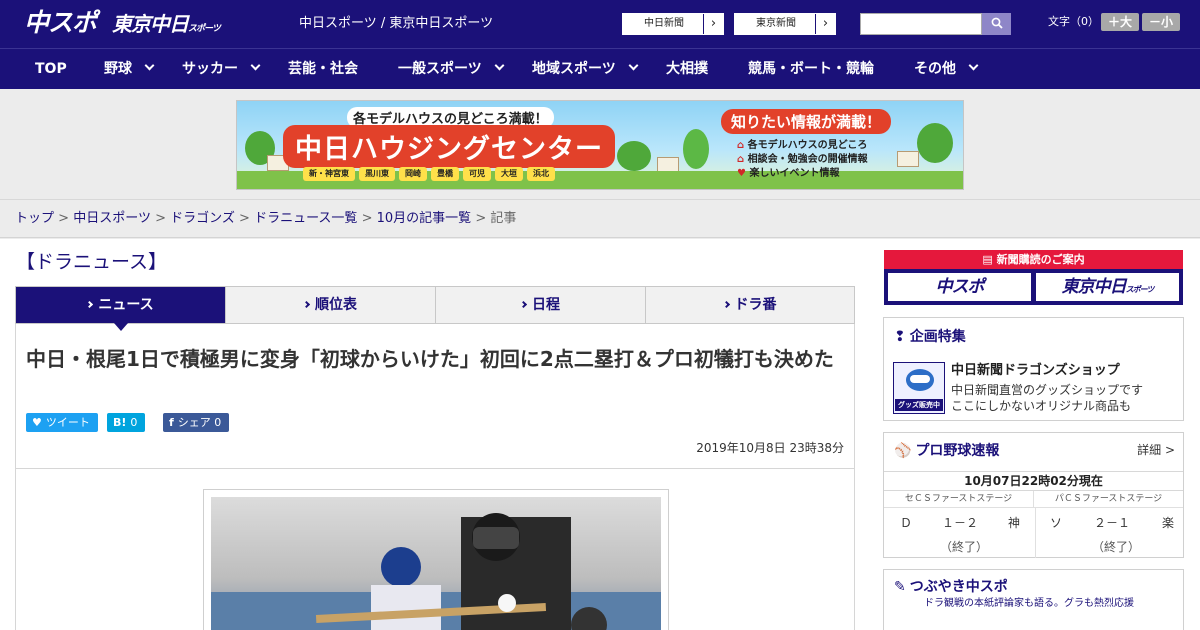  What do you see at coordinates (129, 69) in the screenshot?
I see `nav-item-baseball: 野球` at bounding box center [129, 69].